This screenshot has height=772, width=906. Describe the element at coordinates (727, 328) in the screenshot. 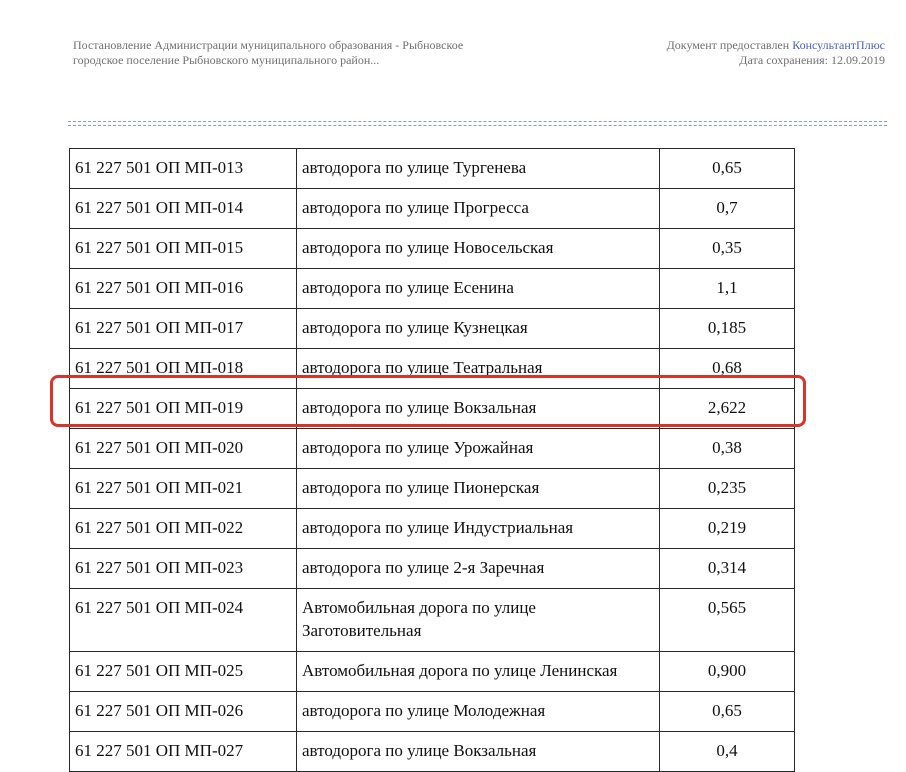

I see `road-length-cell: 0,185` at that location.